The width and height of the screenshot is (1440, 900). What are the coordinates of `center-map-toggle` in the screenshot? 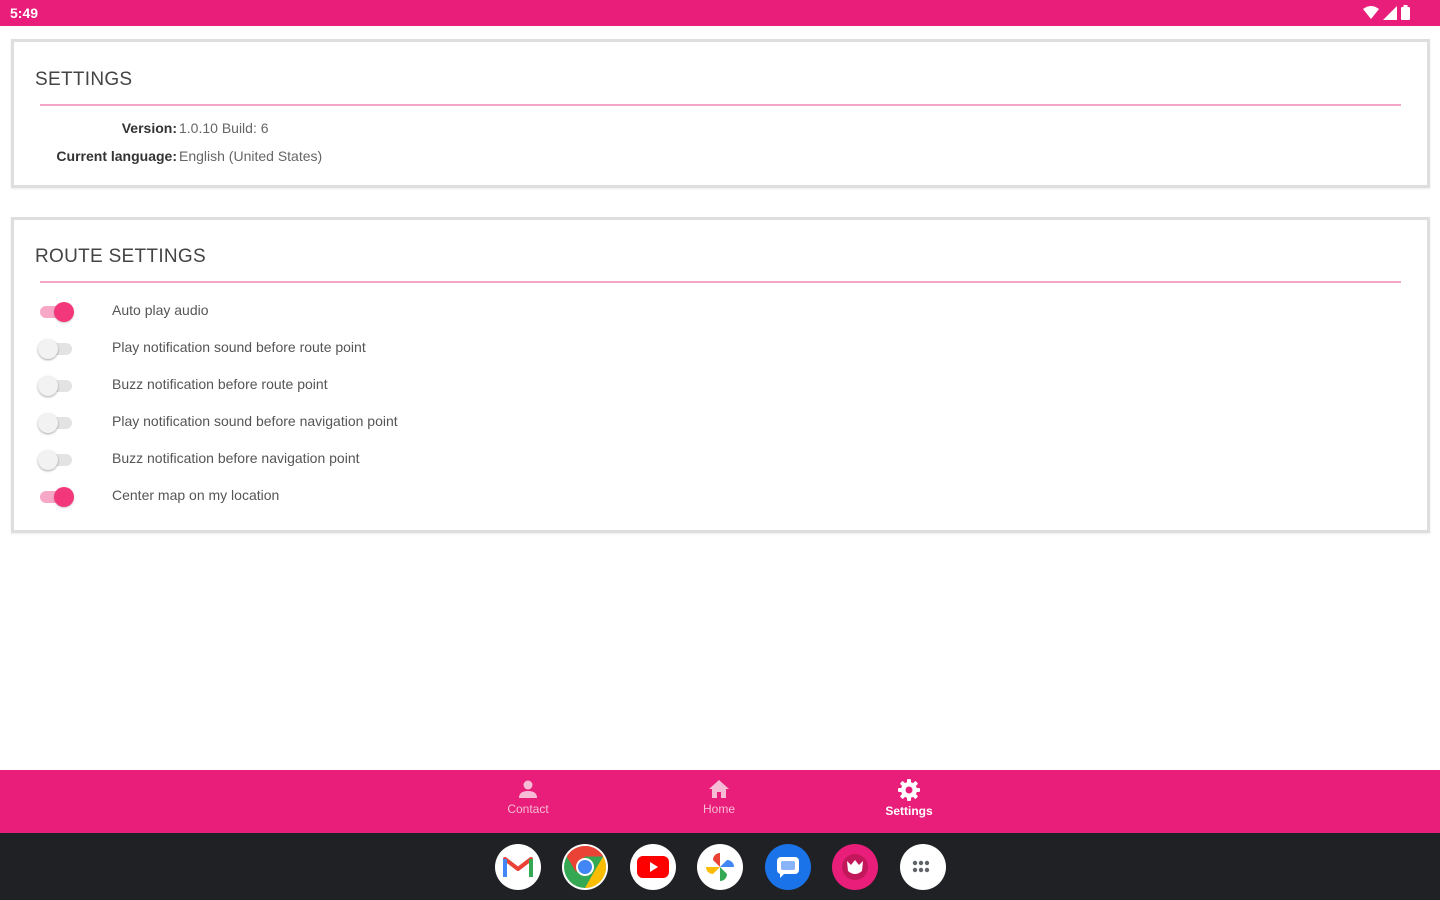 It's located at (56, 497).